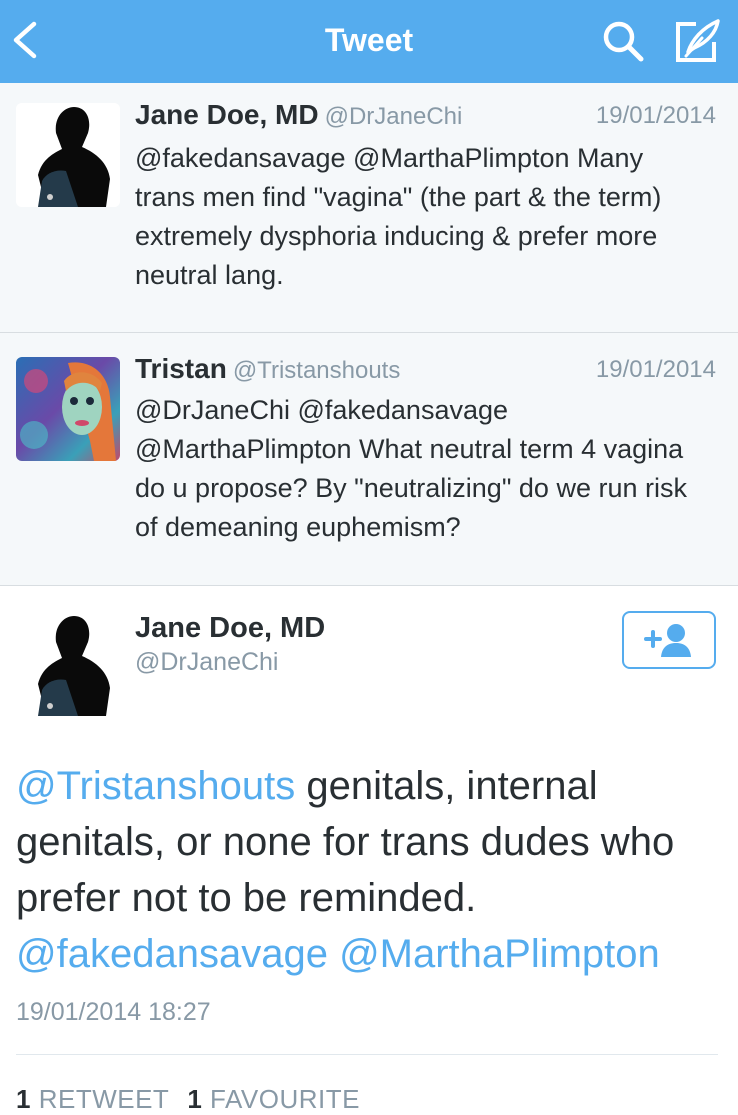 Image resolution: width=738 pixels, height=1115 pixels. I want to click on favourite-stat: 1 FAVOURITE, so click(273, 1099).